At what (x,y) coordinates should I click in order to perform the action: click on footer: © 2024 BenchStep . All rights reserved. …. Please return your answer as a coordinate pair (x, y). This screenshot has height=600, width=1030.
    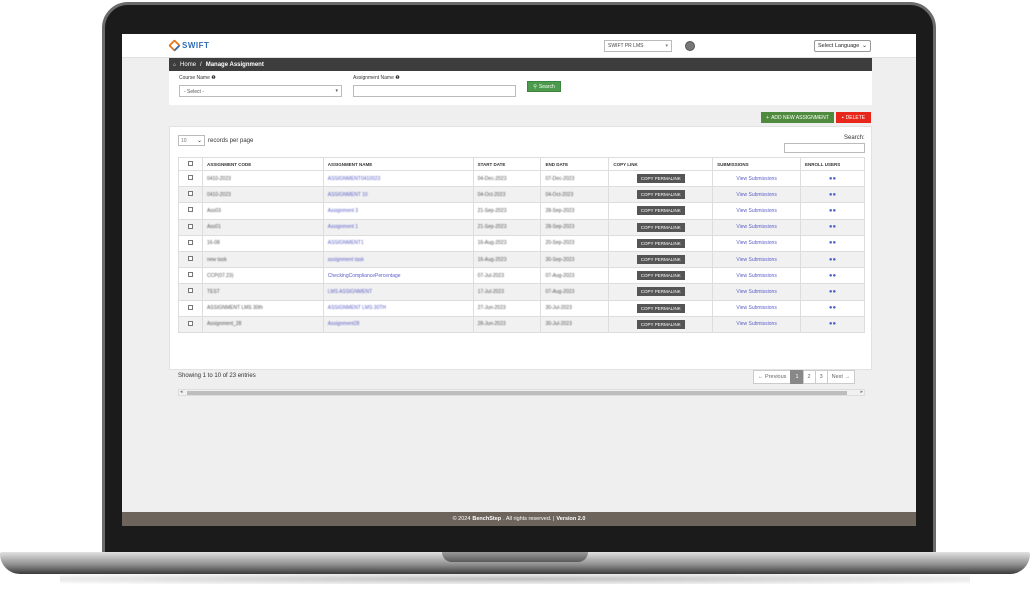
    Looking at the image, I should click on (519, 519).